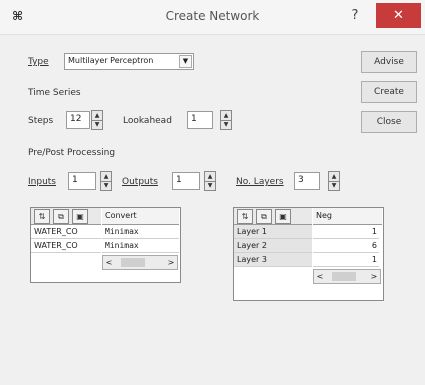  I want to click on io-column-header: Convert, so click(140, 216).